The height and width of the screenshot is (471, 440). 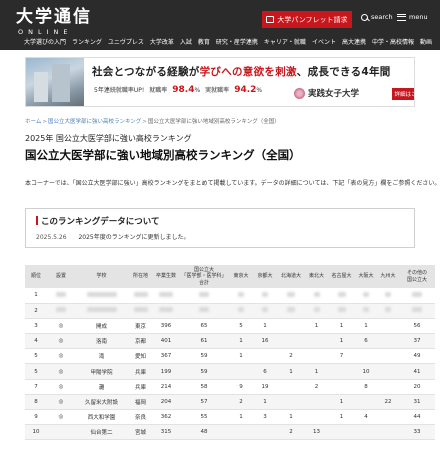 What do you see at coordinates (162, 41) in the screenshot?
I see `nav-item: 大学改革` at bounding box center [162, 41].